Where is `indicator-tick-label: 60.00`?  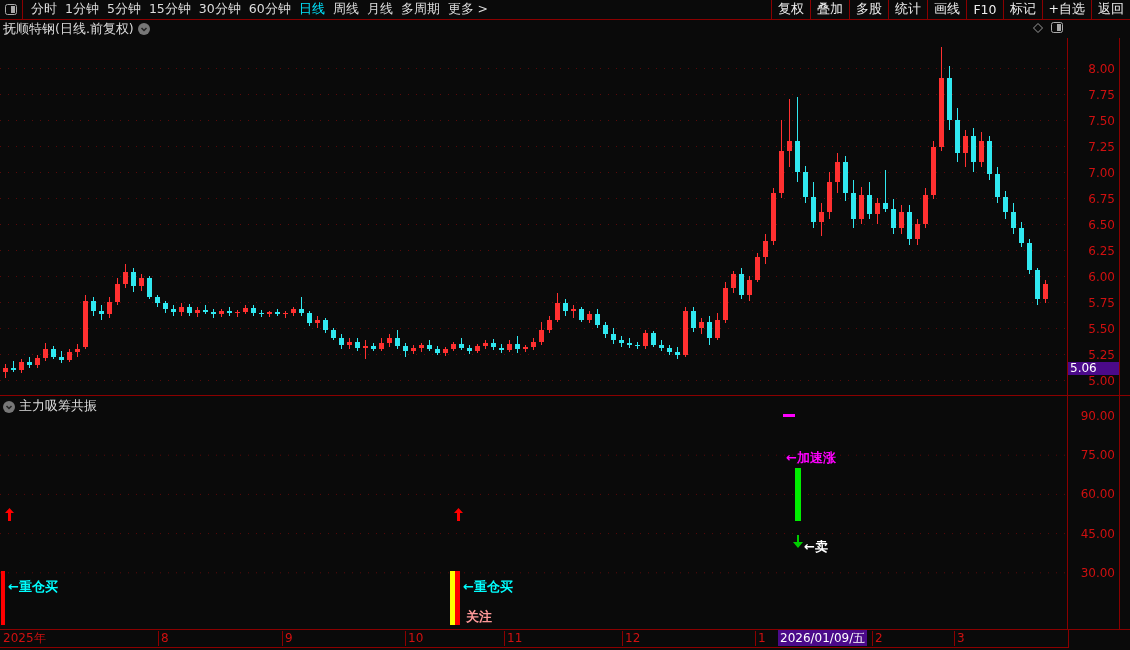
indicator-tick-label: 60.00 is located at coordinates (1097, 494).